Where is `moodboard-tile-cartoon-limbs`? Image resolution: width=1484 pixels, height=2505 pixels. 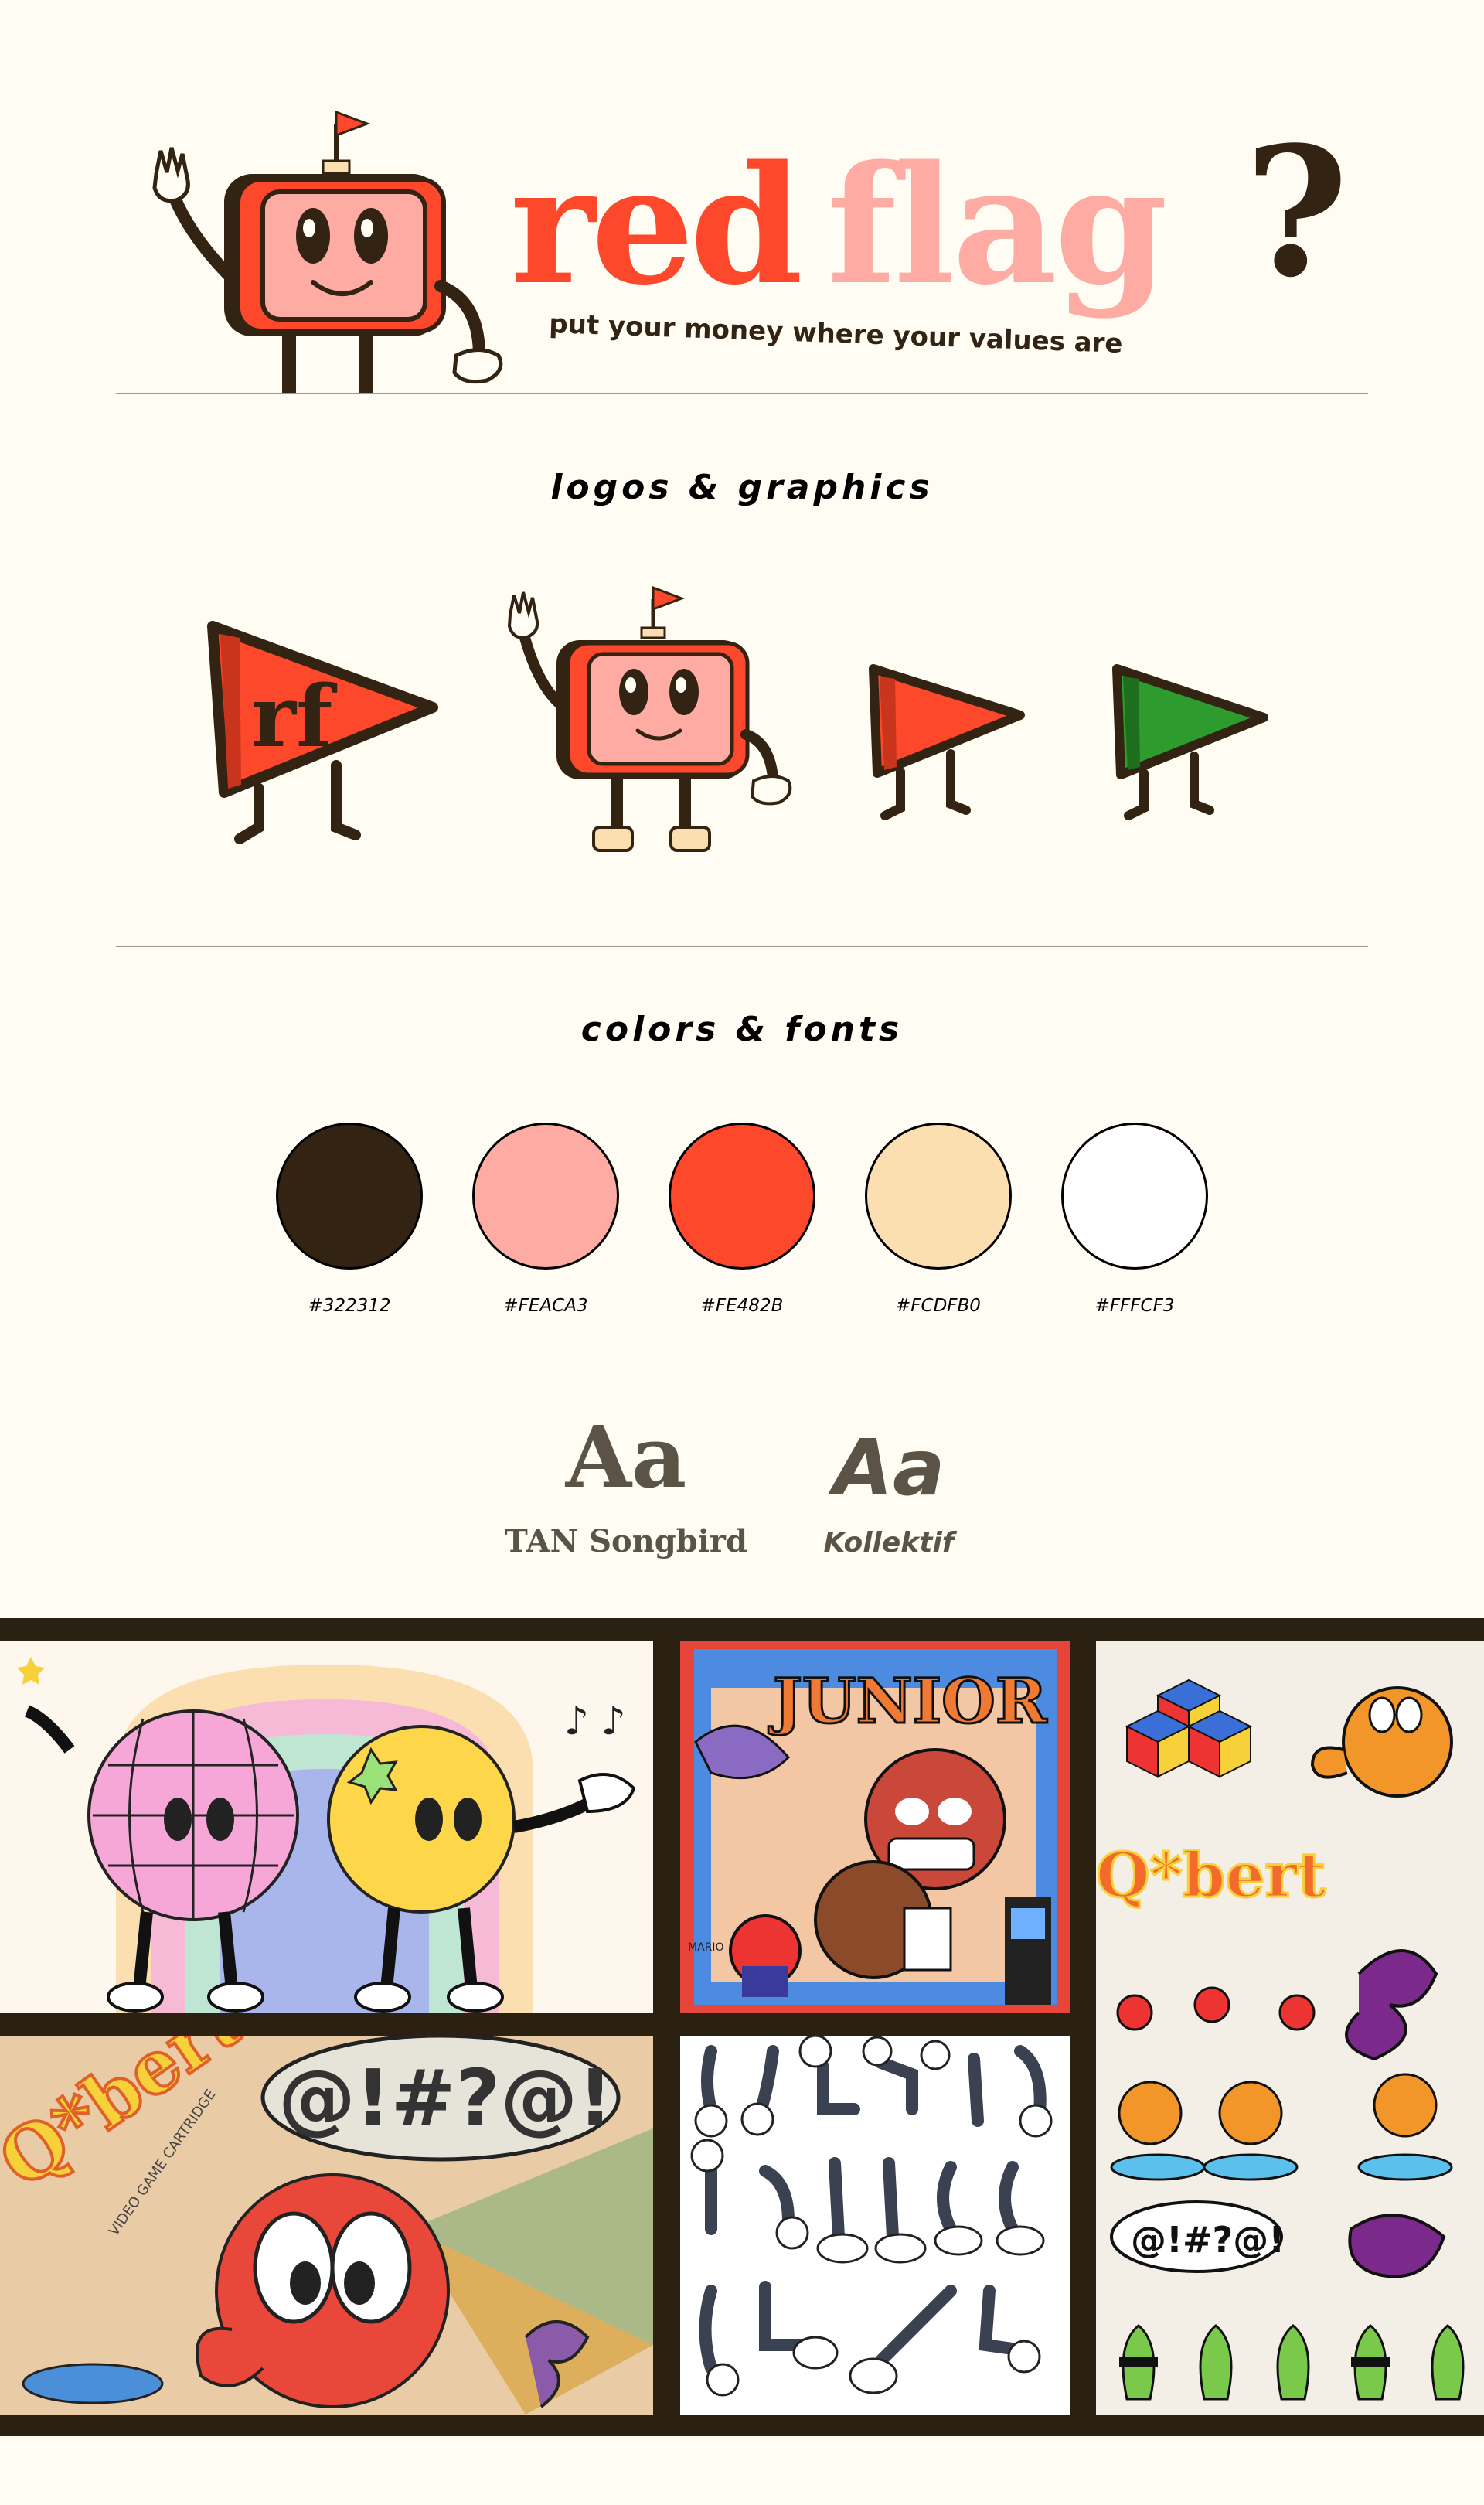
moodboard-tile-cartoon-limbs is located at coordinates (875, 2225).